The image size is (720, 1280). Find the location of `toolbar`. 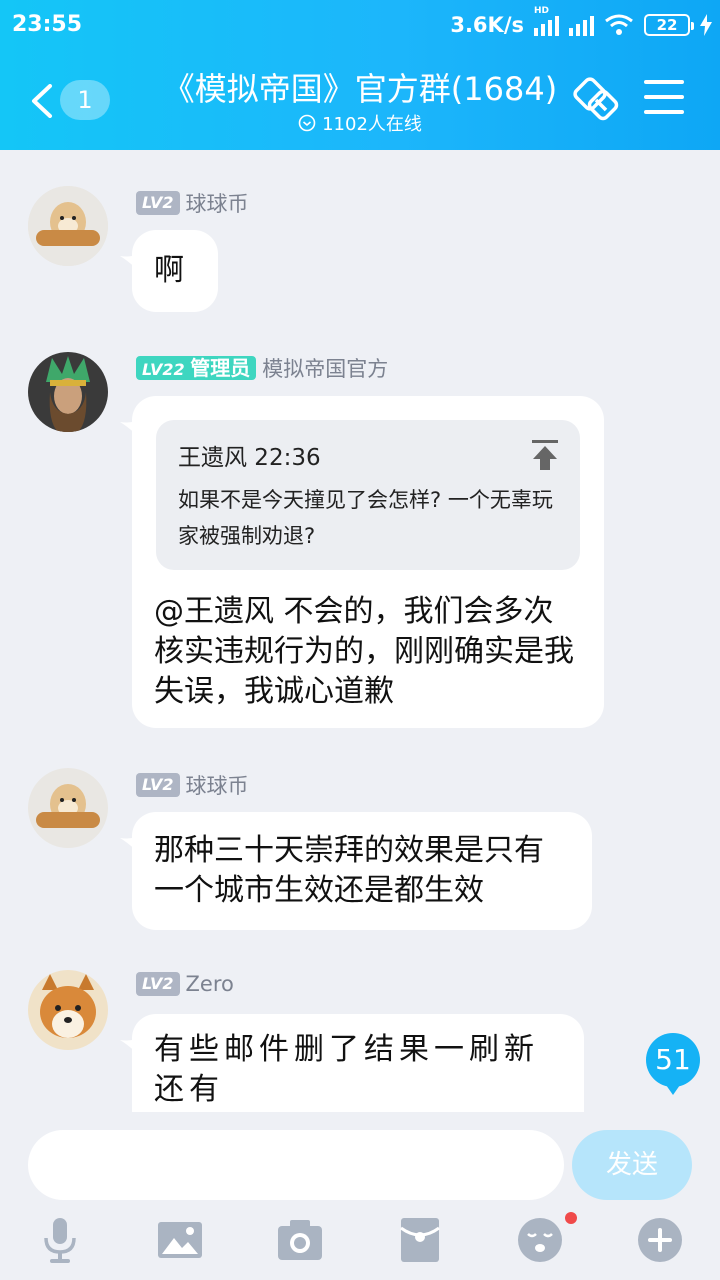

toolbar is located at coordinates (360, 1241).